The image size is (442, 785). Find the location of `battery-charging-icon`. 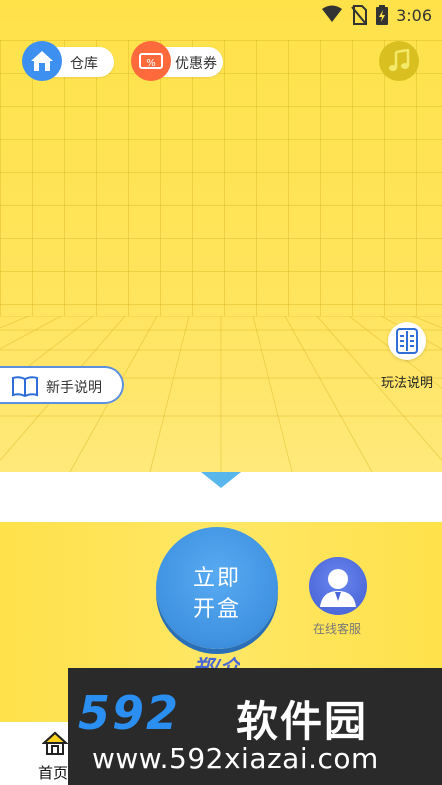

battery-charging-icon is located at coordinates (382, 15).